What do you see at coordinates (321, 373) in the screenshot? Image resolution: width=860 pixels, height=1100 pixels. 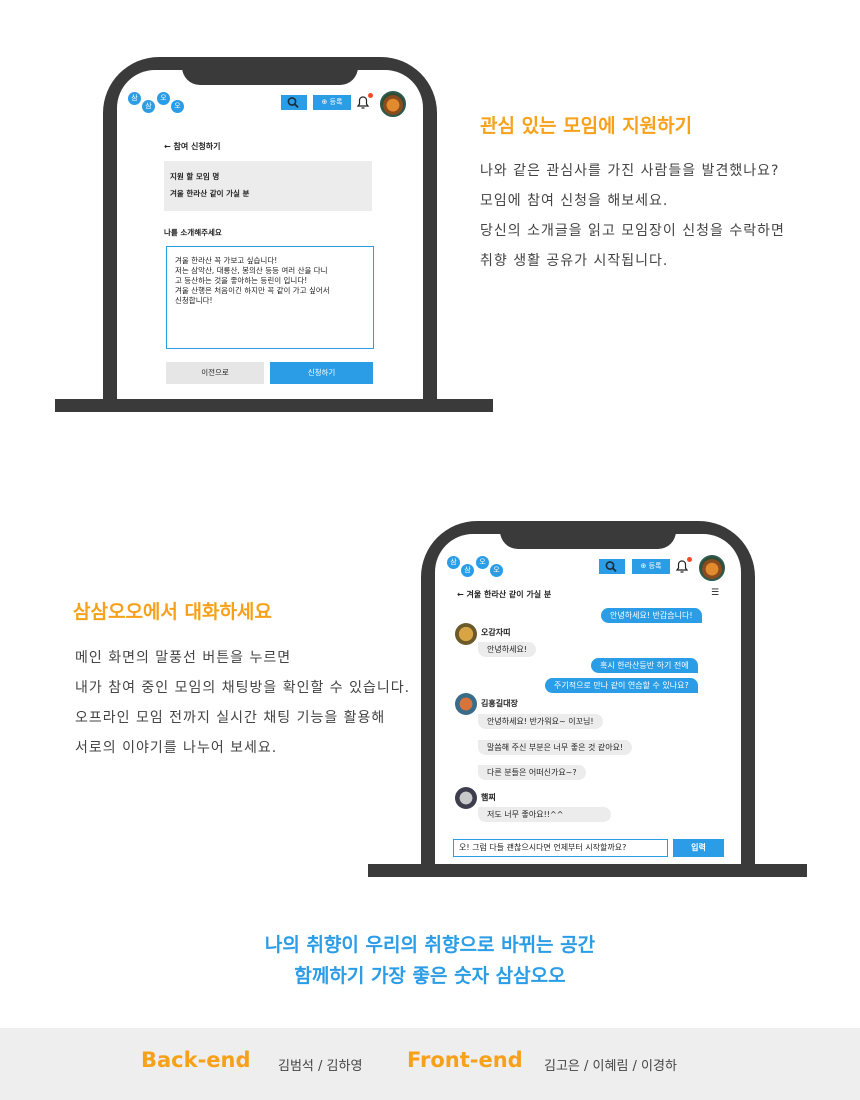 I see `apply-button: 신청하기` at bounding box center [321, 373].